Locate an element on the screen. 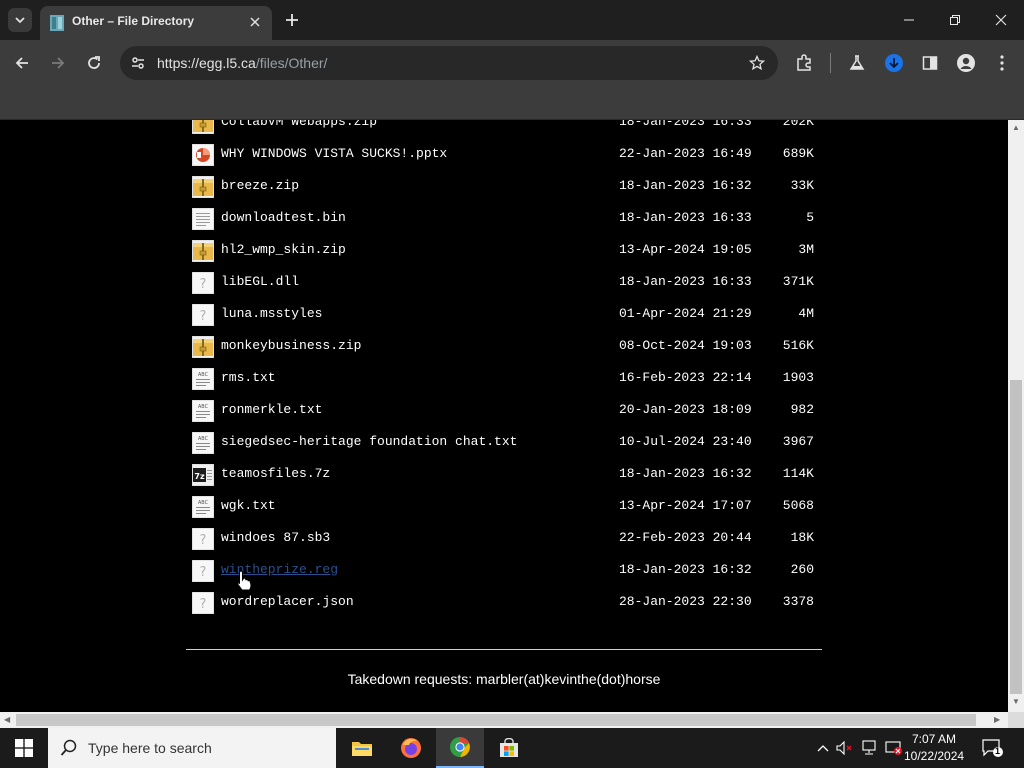  file-link: windoes 87.sb3 is located at coordinates (275, 537).